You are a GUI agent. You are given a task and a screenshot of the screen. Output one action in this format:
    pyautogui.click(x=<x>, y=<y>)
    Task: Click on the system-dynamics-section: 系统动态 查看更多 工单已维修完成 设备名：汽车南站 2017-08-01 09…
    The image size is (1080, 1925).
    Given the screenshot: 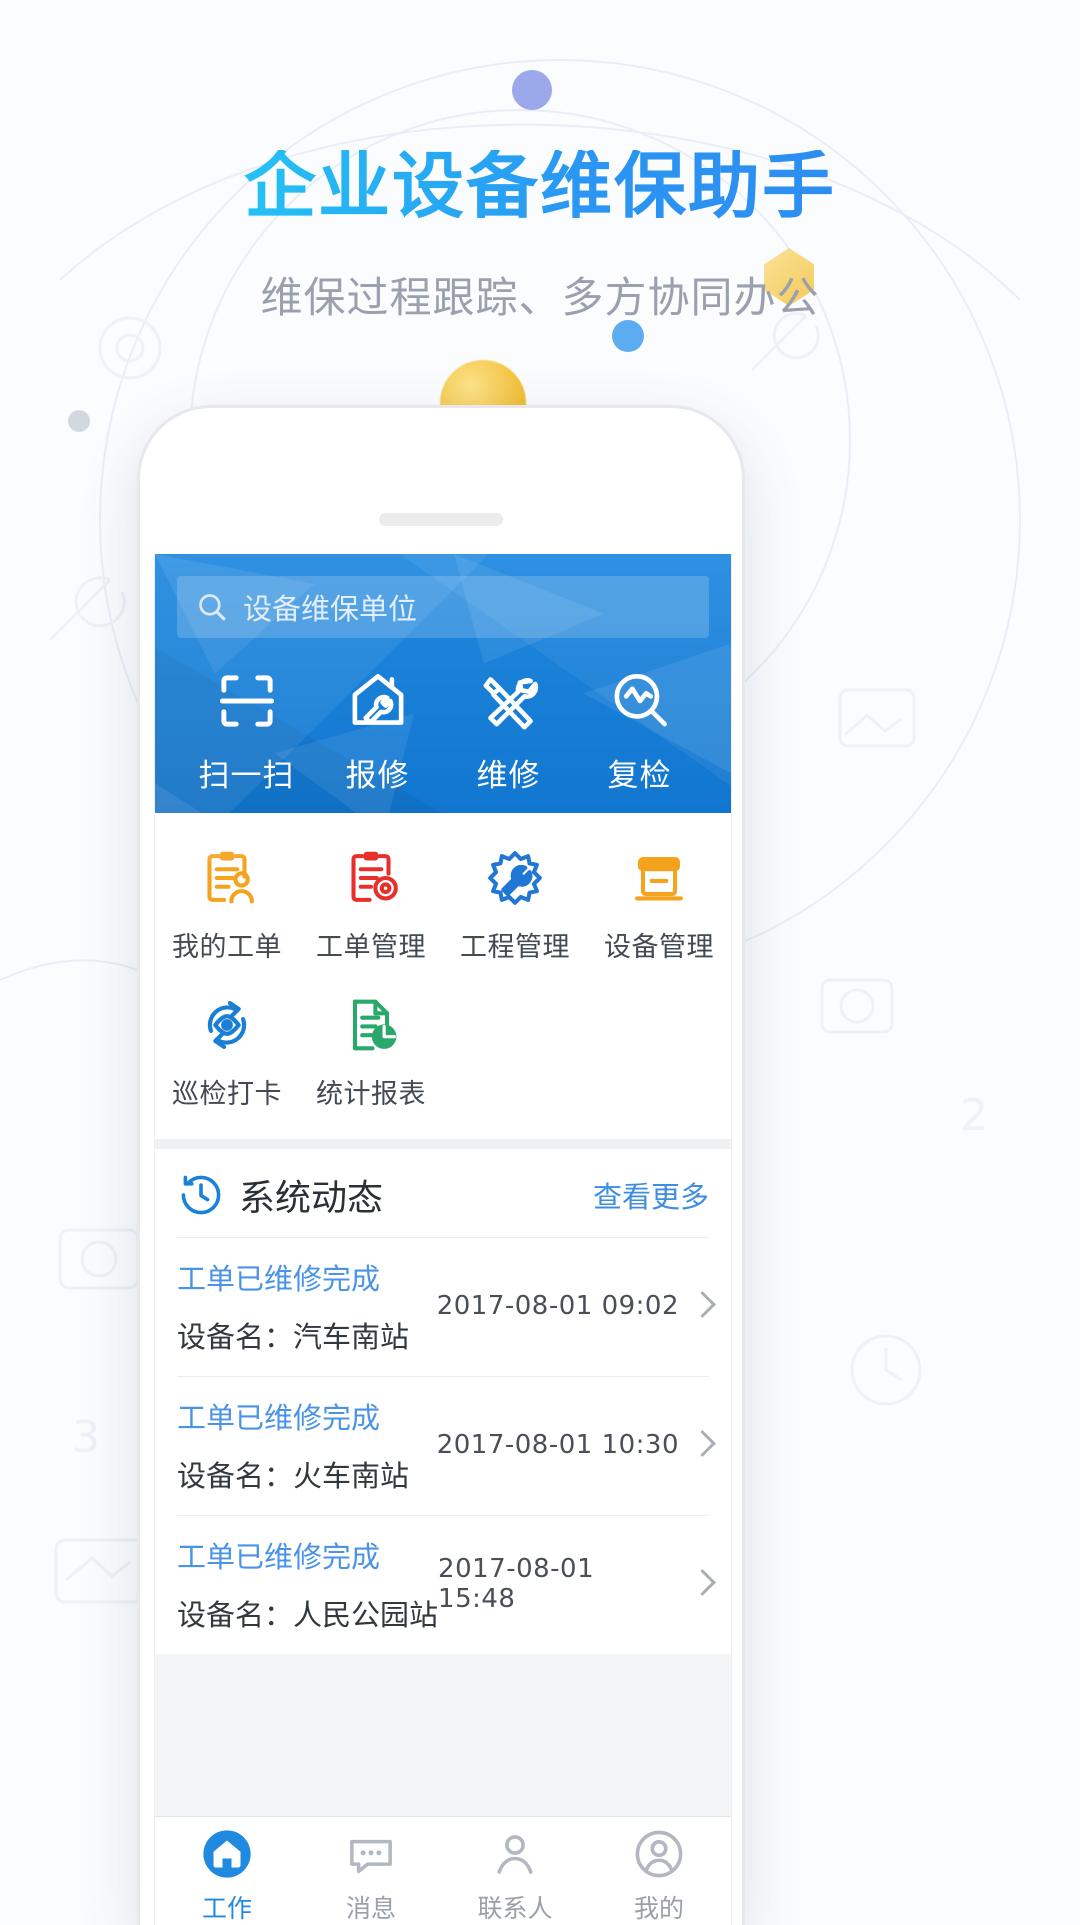 What is the action you would take?
    pyautogui.click(x=443, y=1401)
    